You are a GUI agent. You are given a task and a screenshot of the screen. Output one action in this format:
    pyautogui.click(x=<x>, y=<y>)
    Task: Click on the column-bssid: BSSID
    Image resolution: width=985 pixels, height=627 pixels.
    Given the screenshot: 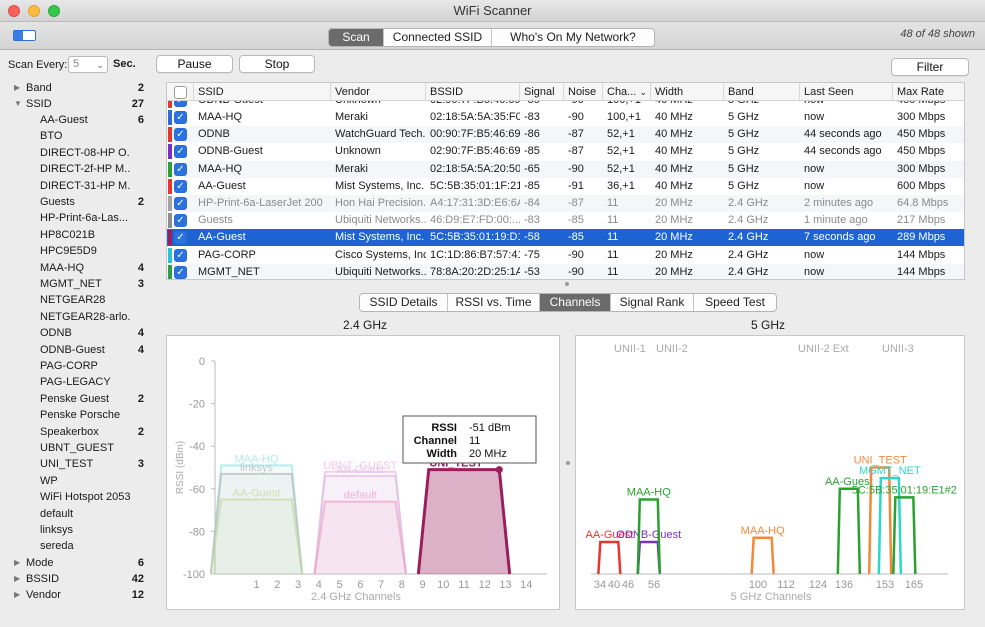 What is the action you would take?
    pyautogui.click(x=473, y=92)
    